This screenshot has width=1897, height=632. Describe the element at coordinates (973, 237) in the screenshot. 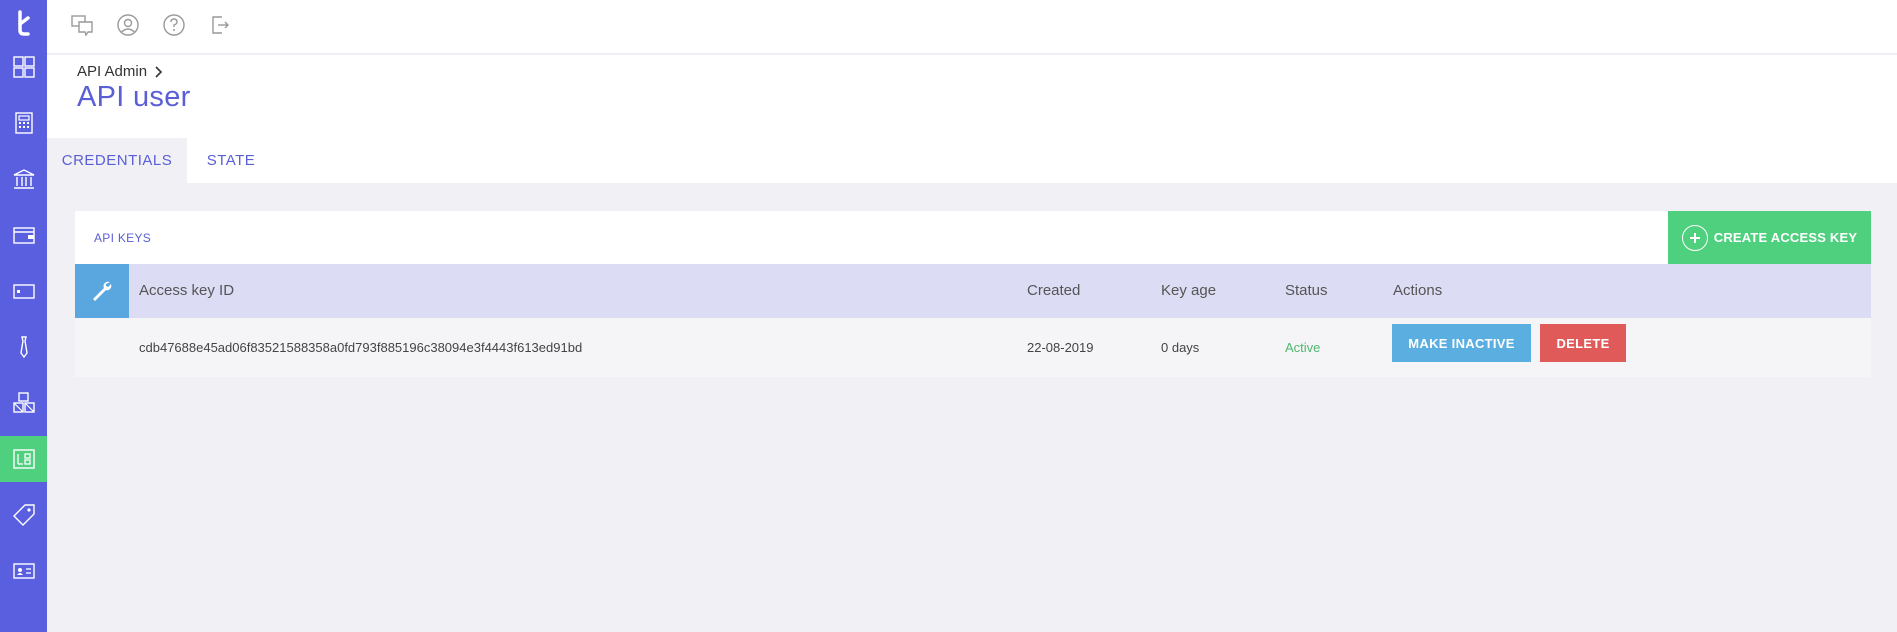

I see `api-keys-panel-header: API KEYS CREATE ACCESS KEY` at that location.